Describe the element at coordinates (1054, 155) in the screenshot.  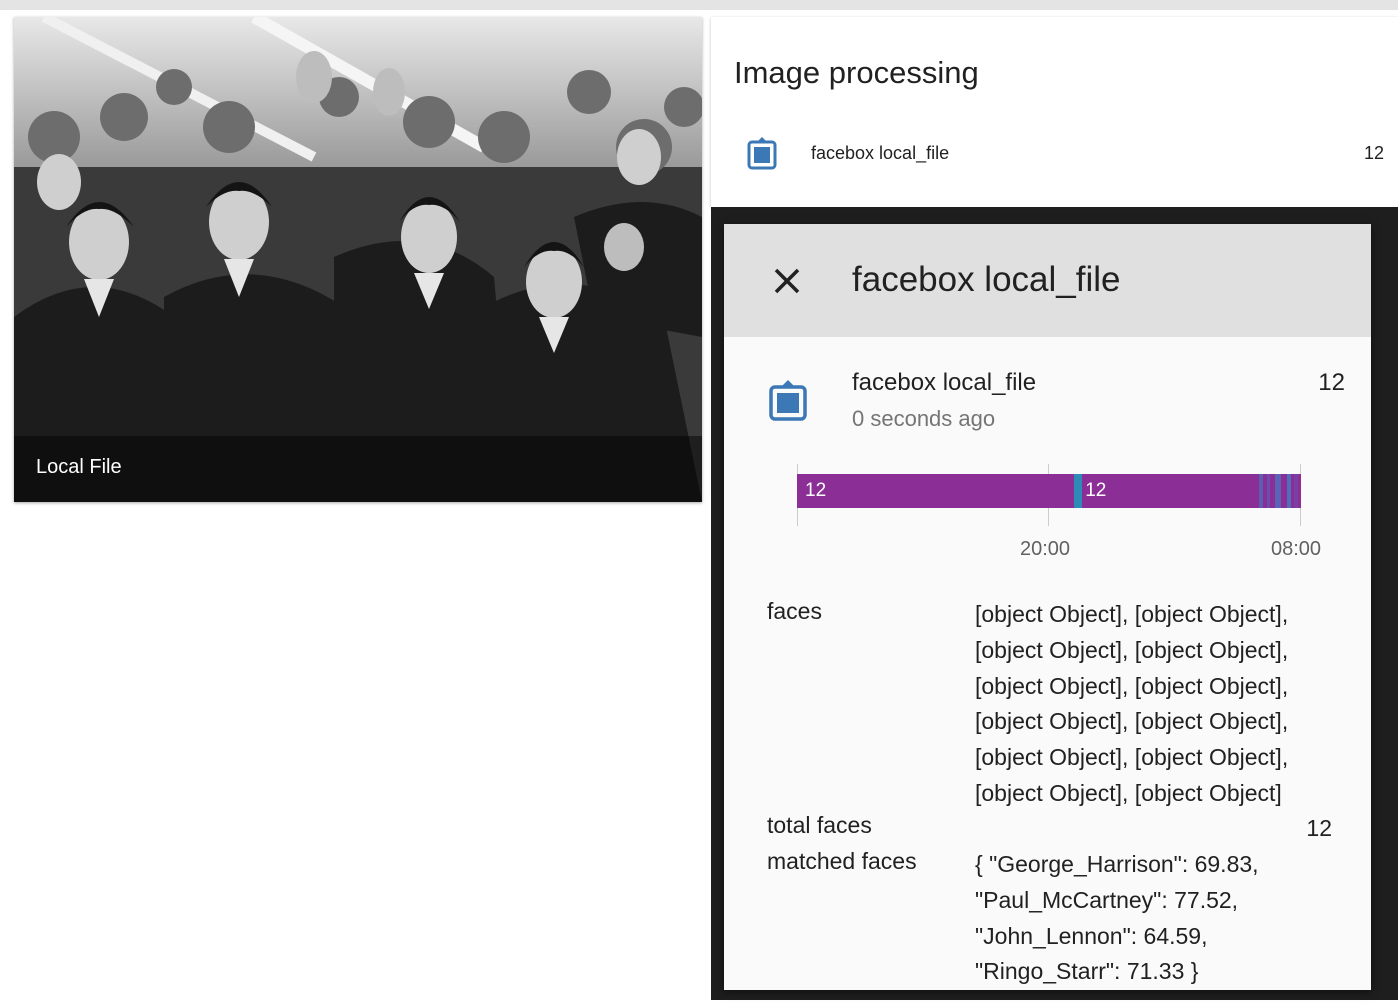
I see `entity-row: facebox local_file 12` at that location.